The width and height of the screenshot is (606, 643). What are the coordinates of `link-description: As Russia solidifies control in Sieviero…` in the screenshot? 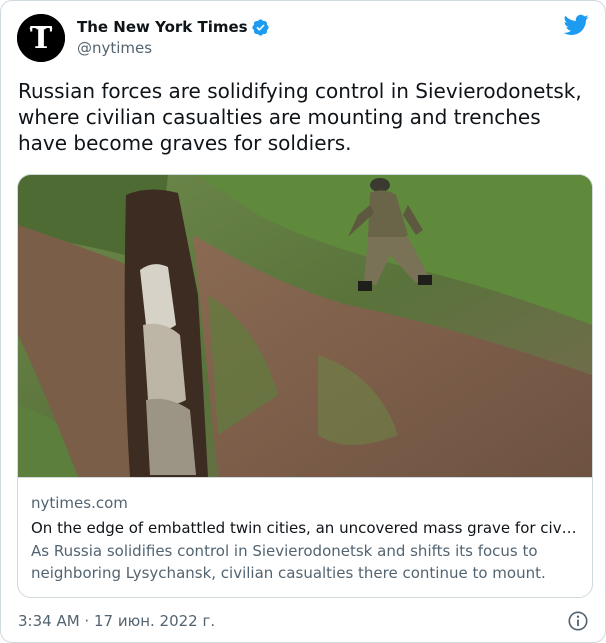 It's located at (288, 562).